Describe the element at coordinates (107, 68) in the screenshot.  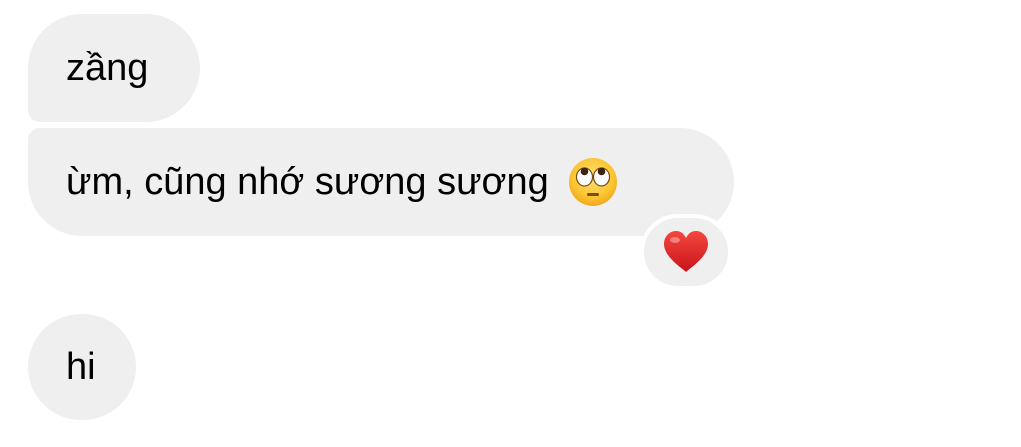
I see `message-text: zầng` at that location.